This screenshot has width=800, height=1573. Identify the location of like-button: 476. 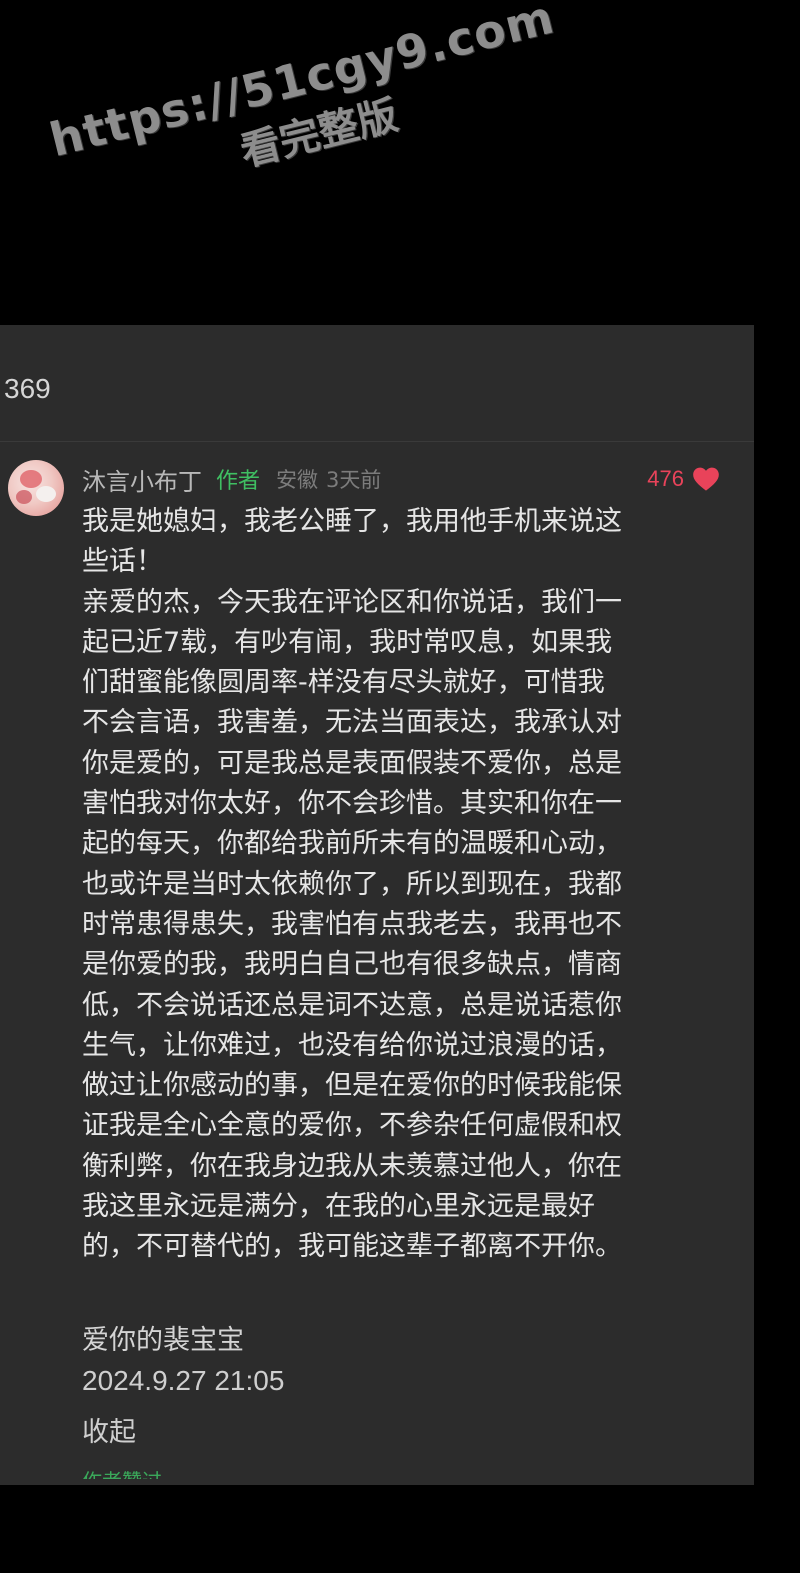
(683, 479).